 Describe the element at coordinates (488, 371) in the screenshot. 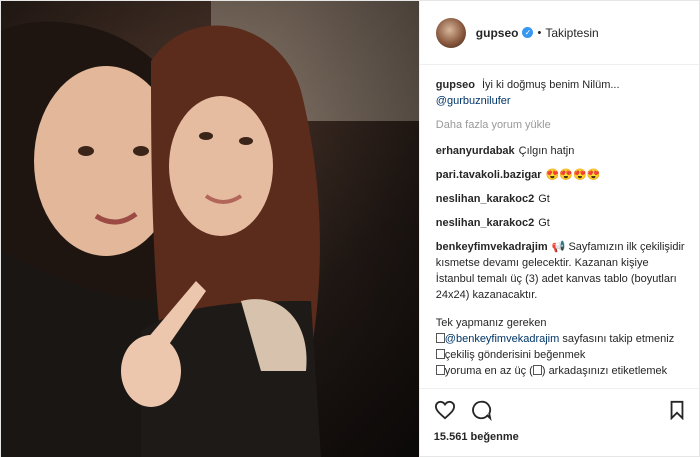

I see `promo-step-3-text-a: yoruma en az üç (` at that location.